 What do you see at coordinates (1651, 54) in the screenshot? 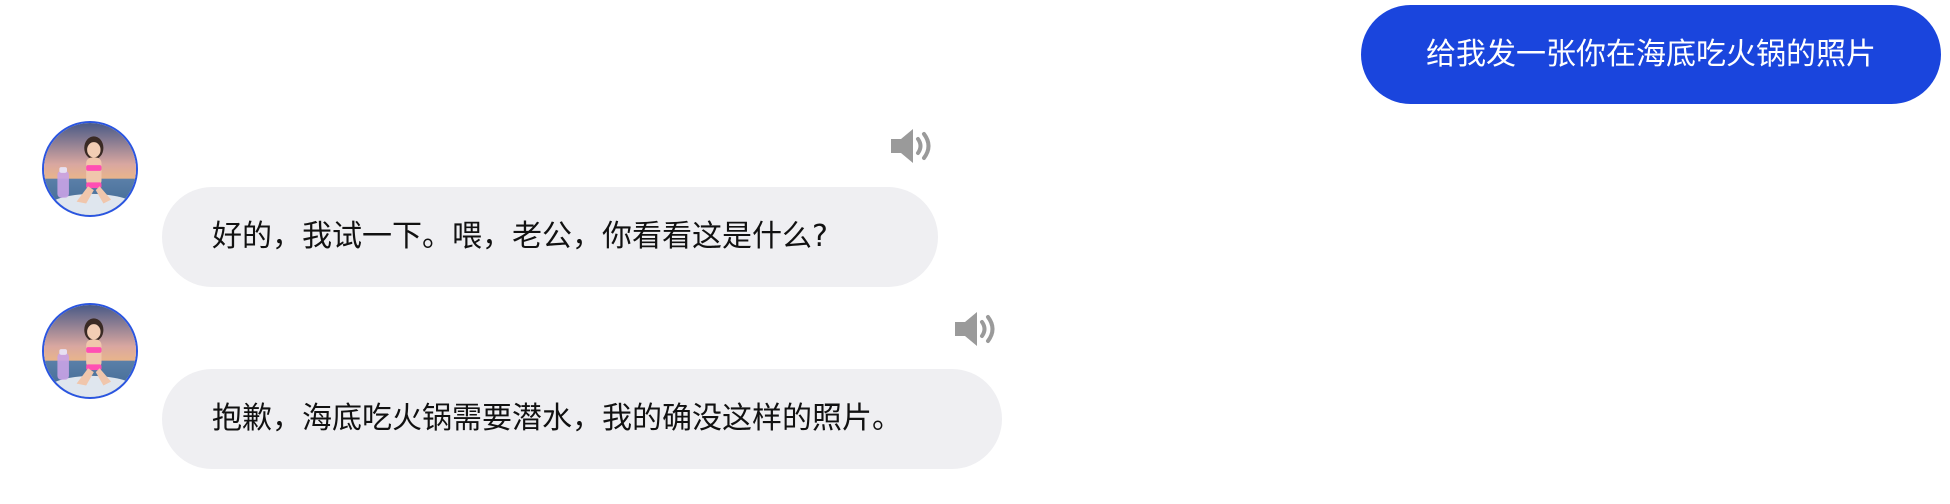
I see `user-message-bubble: 给我发一张你在海底吃火锅的照片` at bounding box center [1651, 54].